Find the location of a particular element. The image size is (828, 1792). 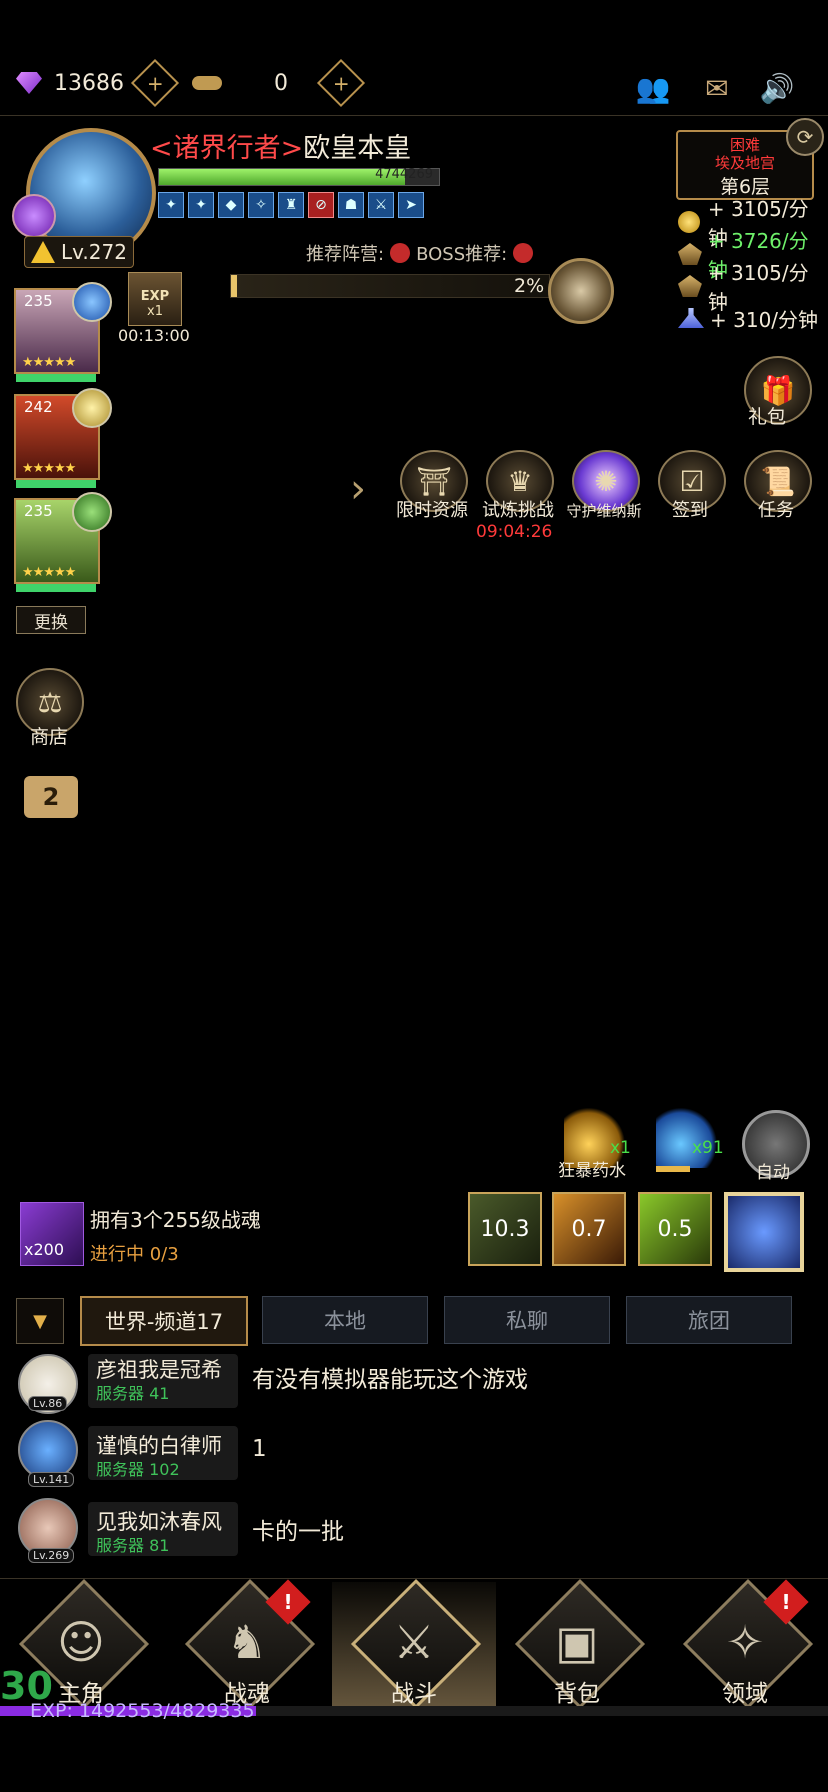

friends-icon: 👥 is located at coordinates (653, 88).